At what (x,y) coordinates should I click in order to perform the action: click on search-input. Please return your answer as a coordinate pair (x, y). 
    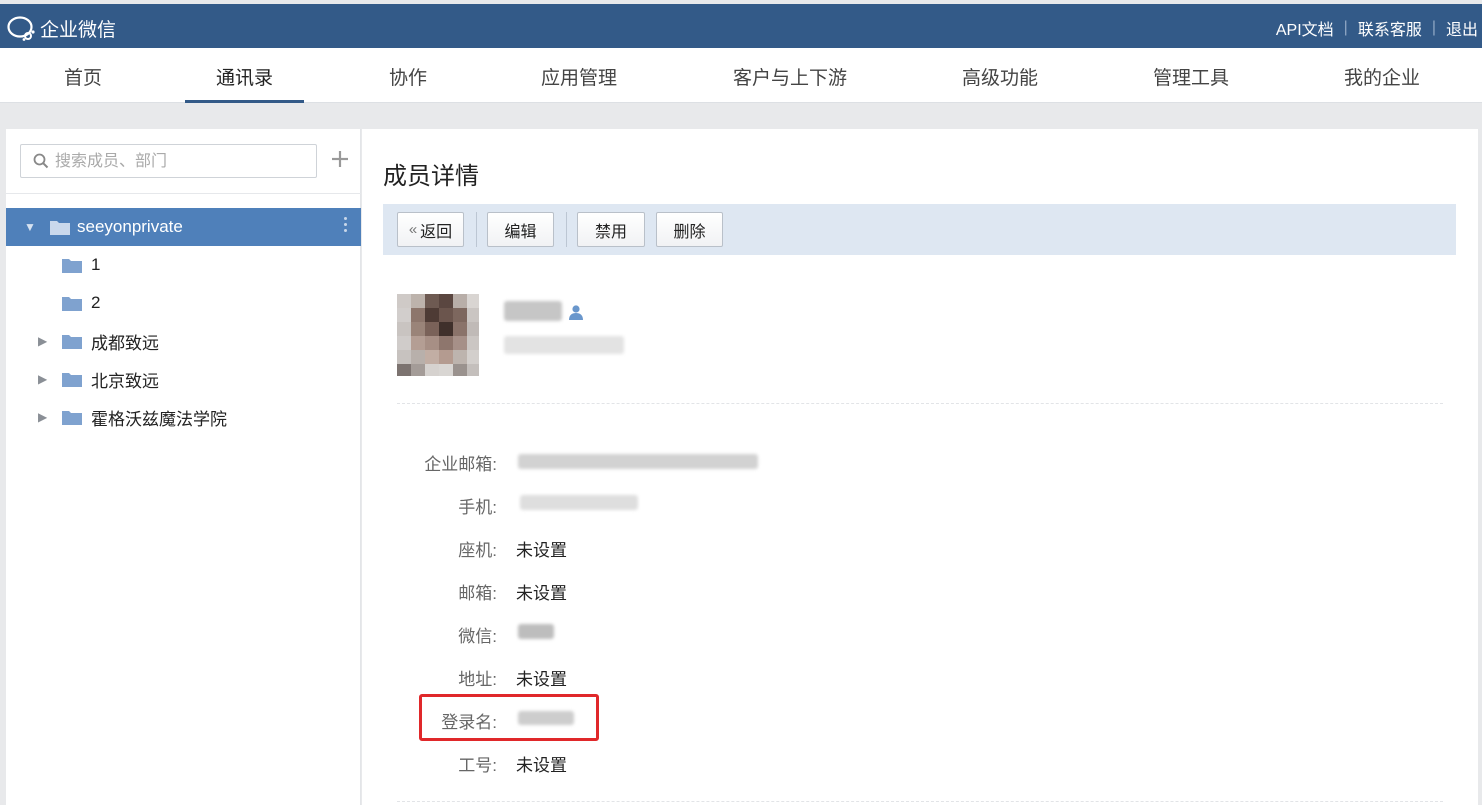
    Looking at the image, I should click on (180, 162).